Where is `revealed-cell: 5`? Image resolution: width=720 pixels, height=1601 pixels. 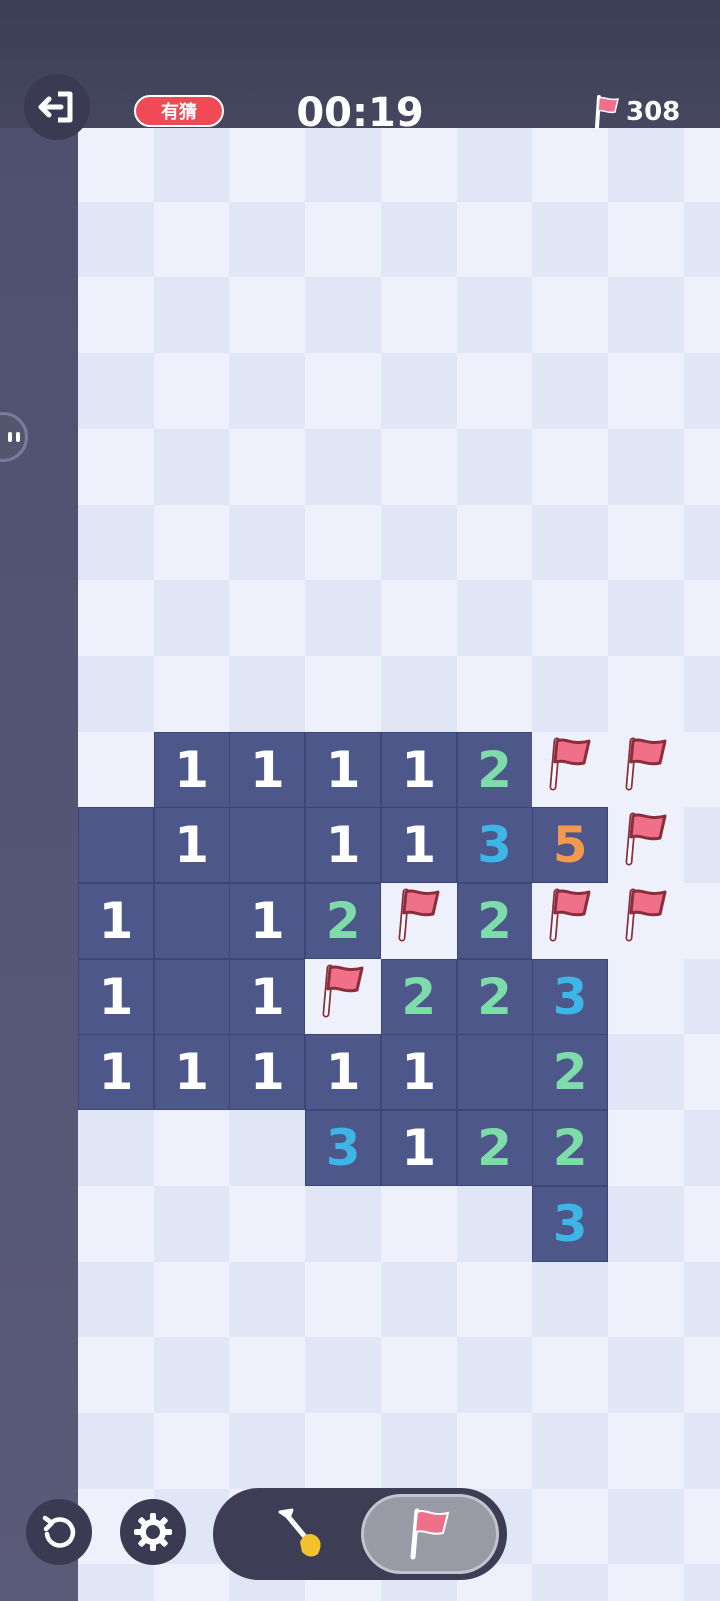
revealed-cell: 5 is located at coordinates (570, 845).